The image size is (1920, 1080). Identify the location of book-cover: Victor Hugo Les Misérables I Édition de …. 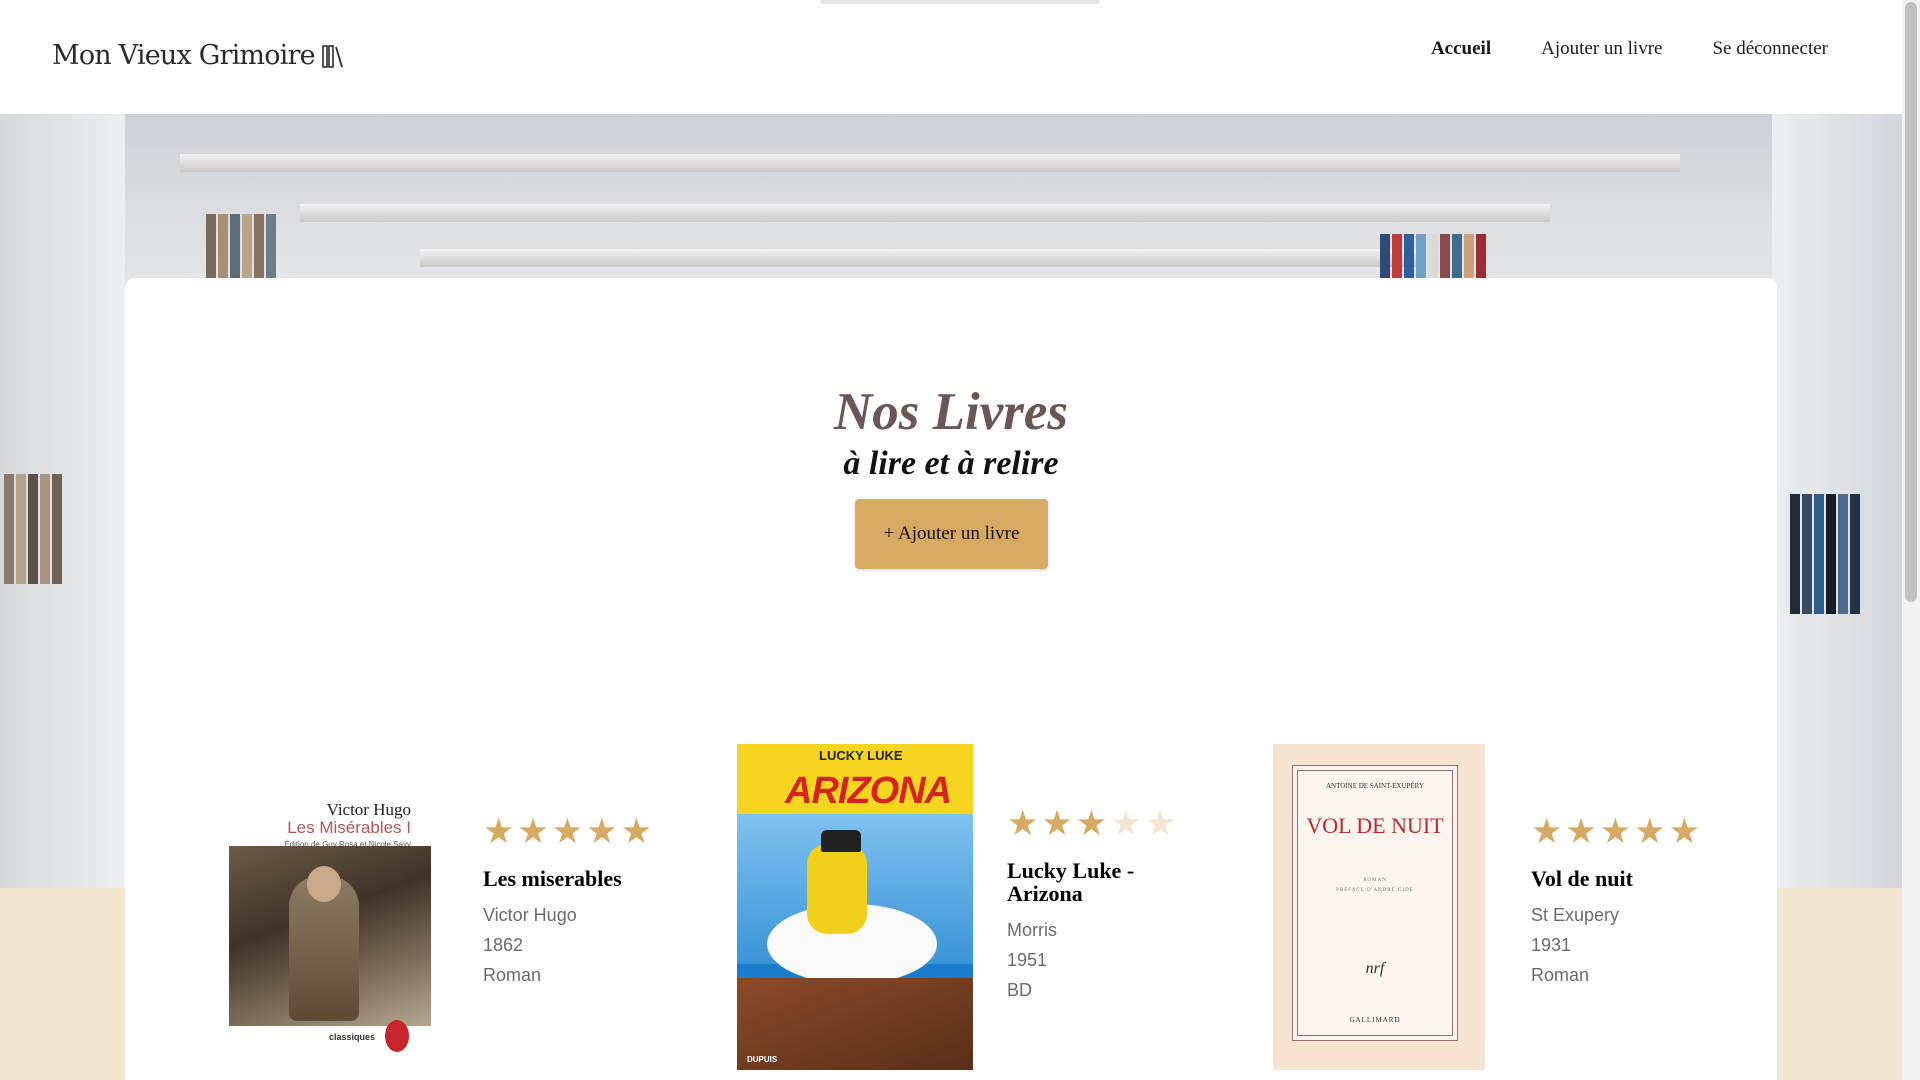
(330, 904).